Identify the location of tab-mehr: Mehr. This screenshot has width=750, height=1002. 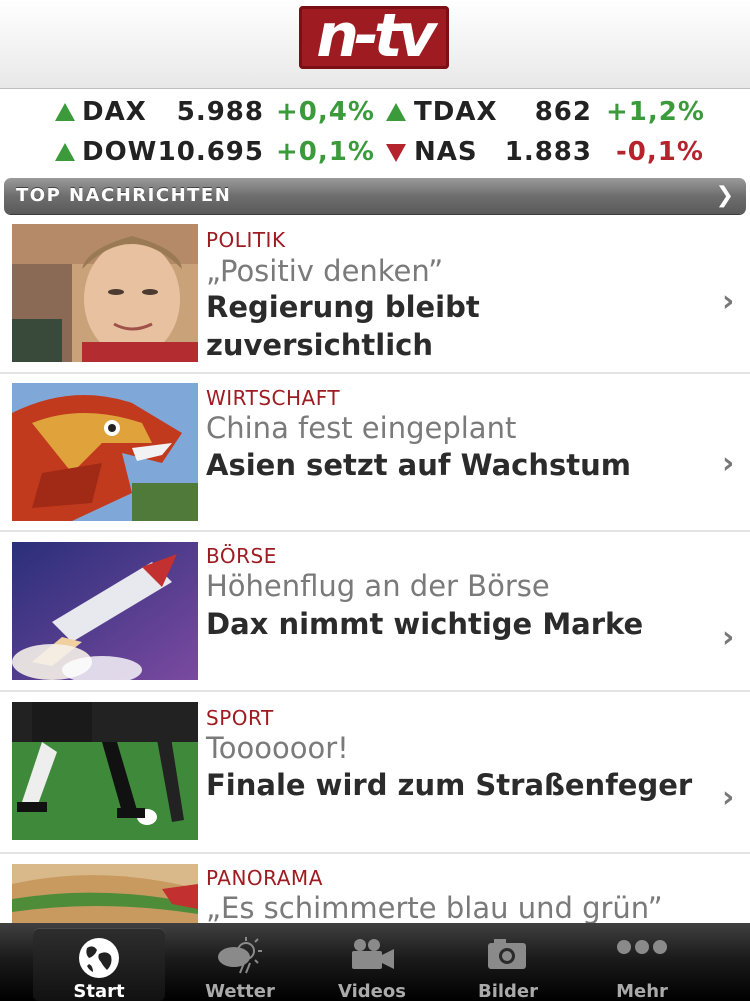
(642, 962).